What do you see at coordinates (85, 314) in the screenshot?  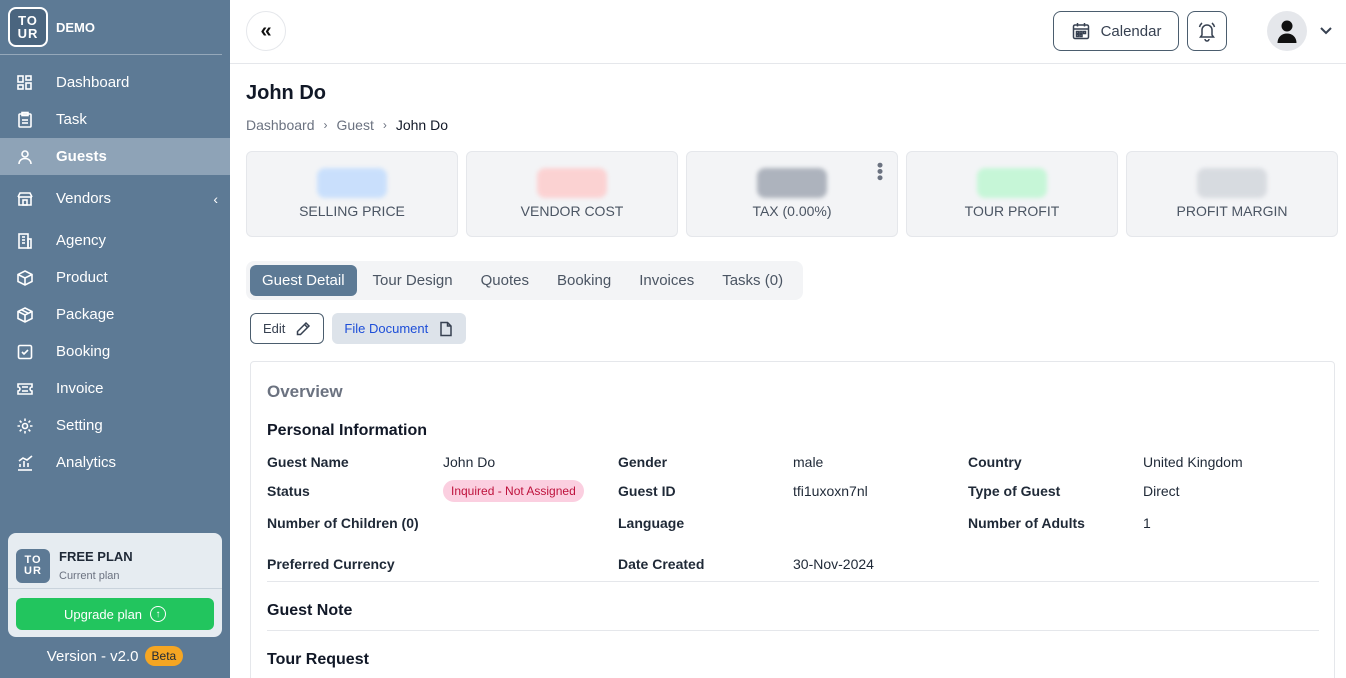 I see `sidebar-item-label: Package` at bounding box center [85, 314].